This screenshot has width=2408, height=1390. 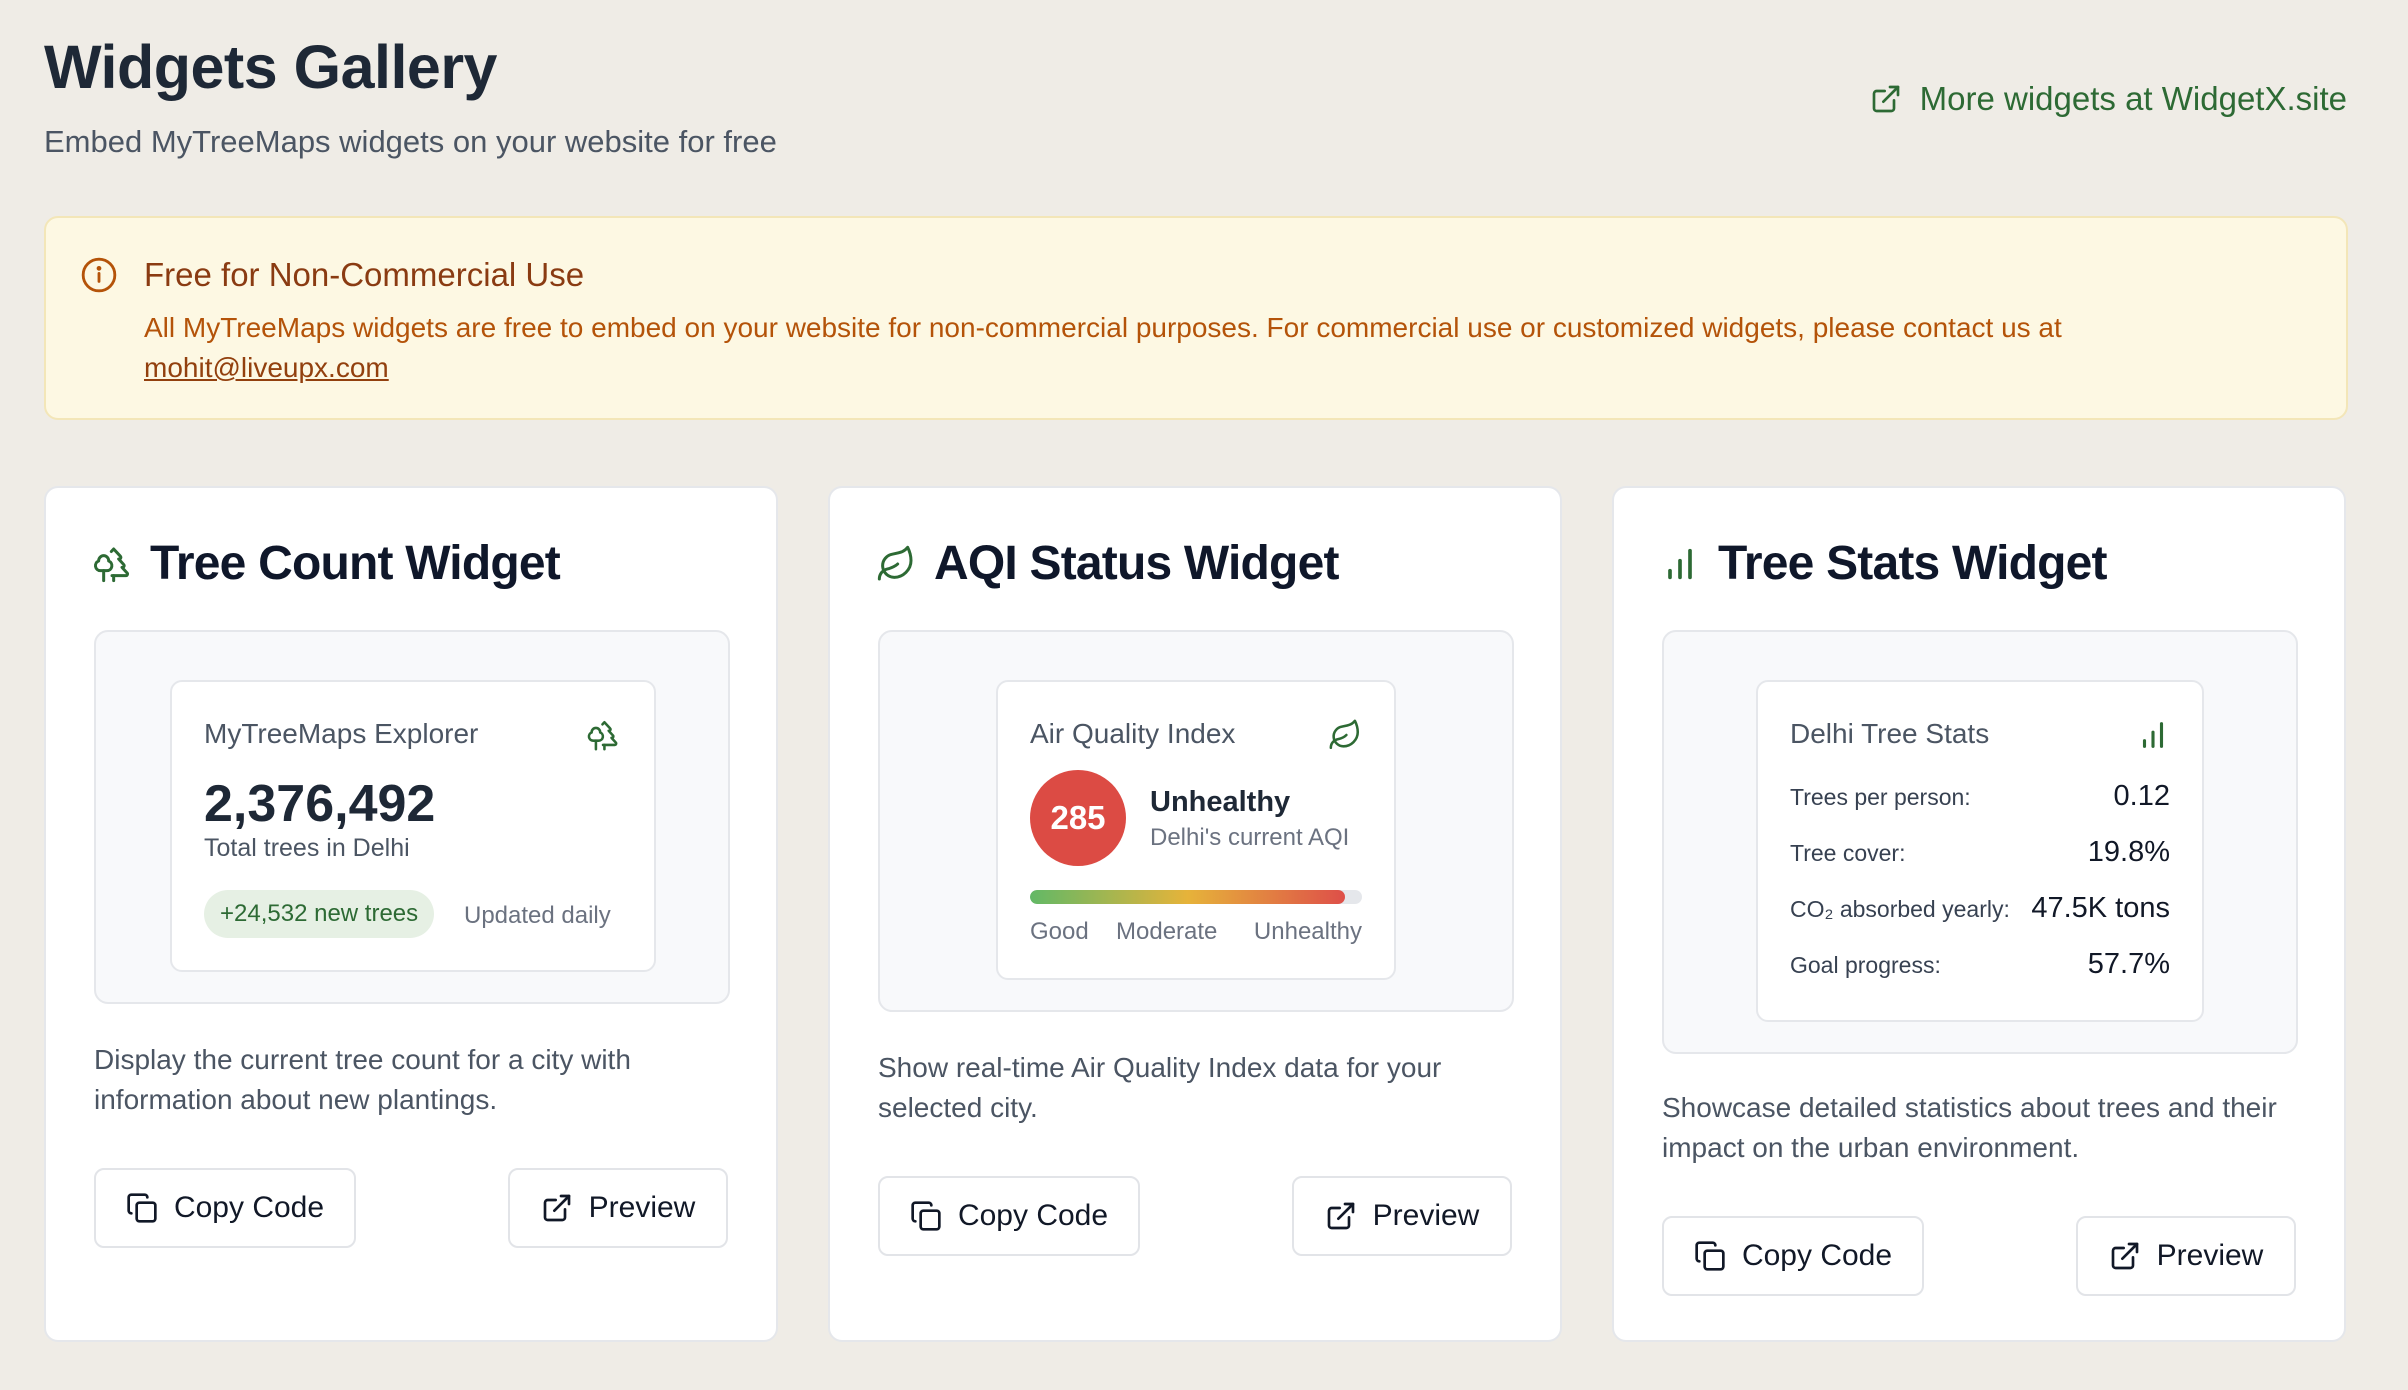 What do you see at coordinates (1167, 931) in the screenshot?
I see `scale-moderate: Moderate` at bounding box center [1167, 931].